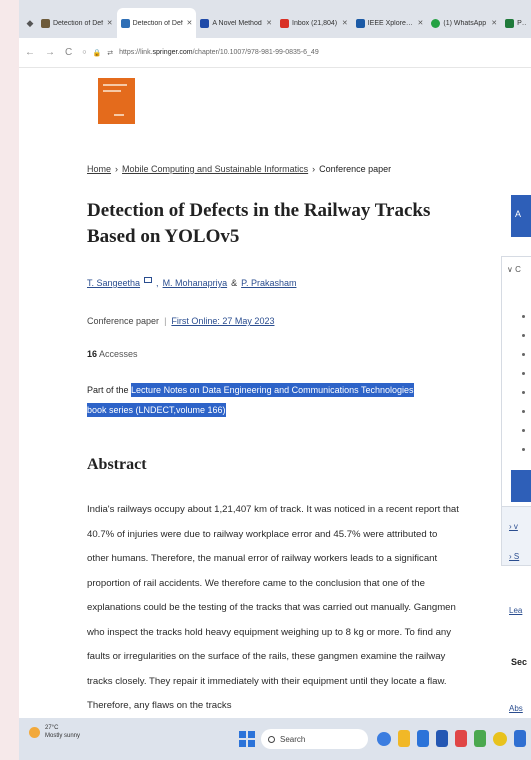 The height and width of the screenshot is (760, 531). I want to click on tab-label: IEEE Xplore - Co, so click(391, 23).